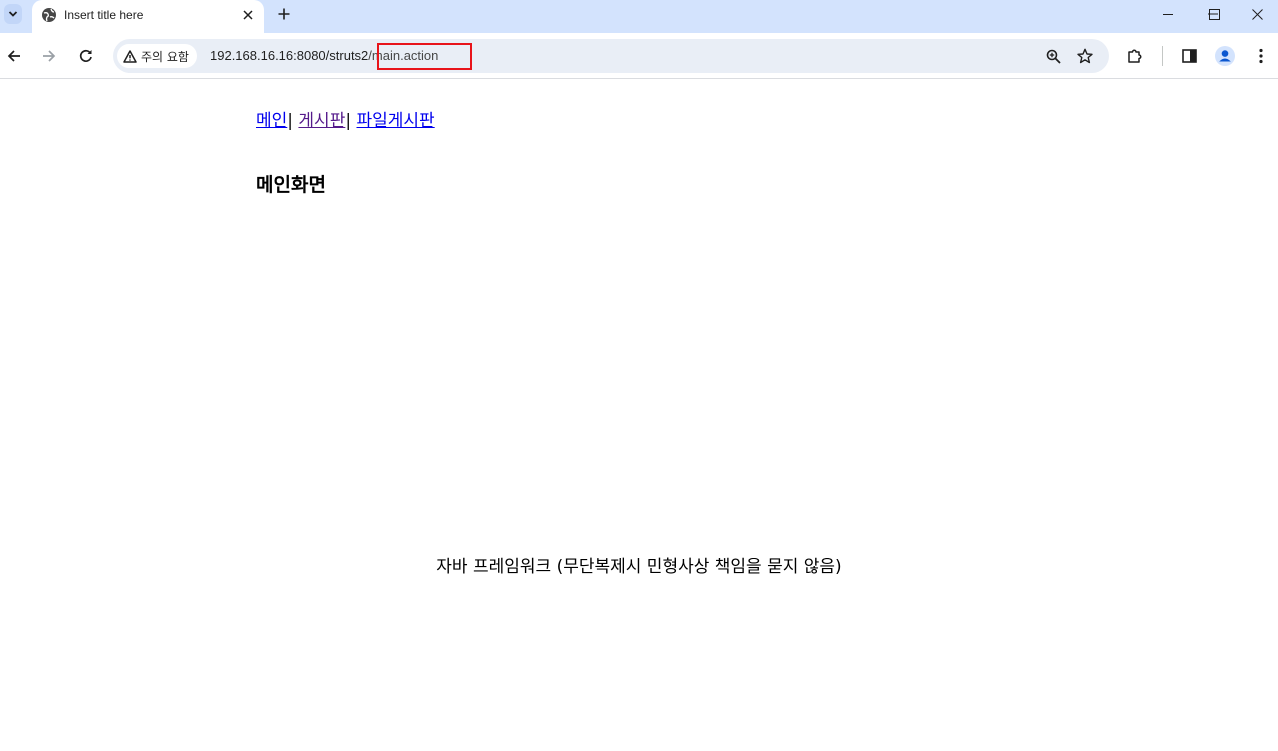  I want to click on star-icon, so click(1085, 56).